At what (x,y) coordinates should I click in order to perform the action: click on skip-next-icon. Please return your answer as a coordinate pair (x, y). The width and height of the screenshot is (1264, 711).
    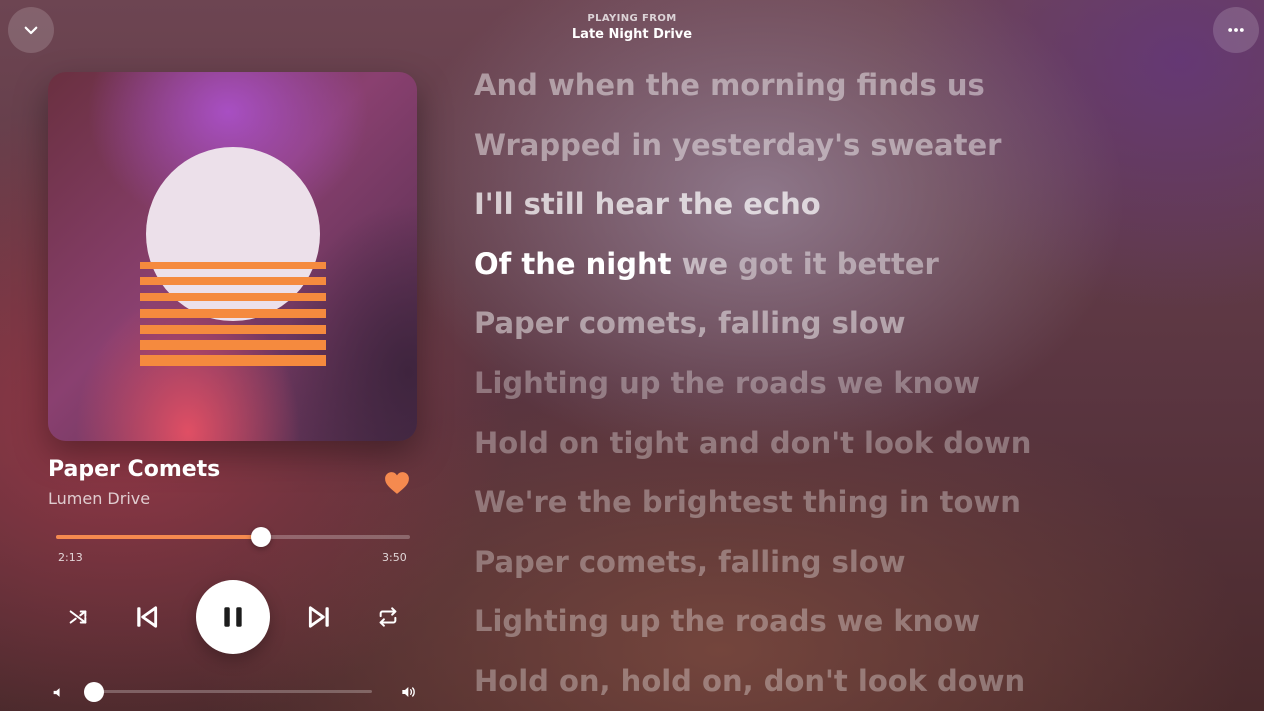
    Looking at the image, I should click on (318, 617).